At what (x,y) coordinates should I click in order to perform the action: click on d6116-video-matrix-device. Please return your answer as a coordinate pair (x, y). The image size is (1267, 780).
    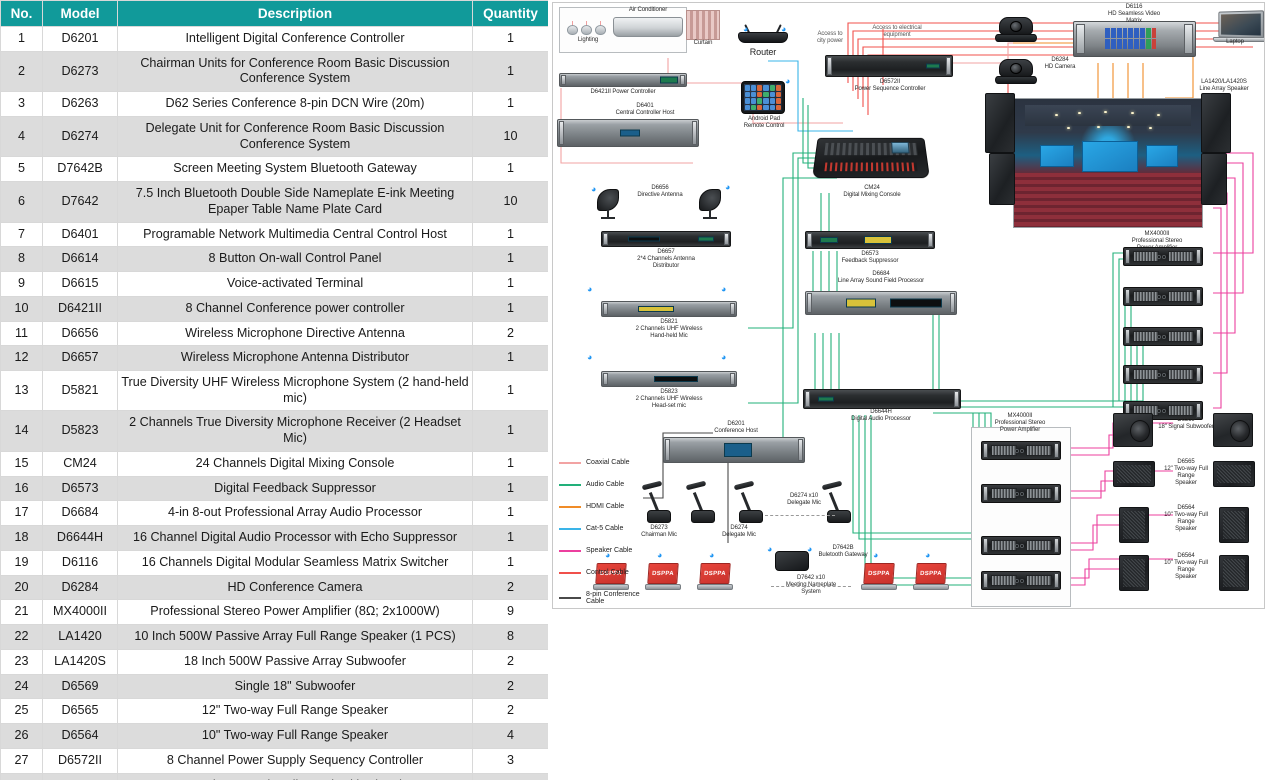
    Looking at the image, I should click on (1134, 39).